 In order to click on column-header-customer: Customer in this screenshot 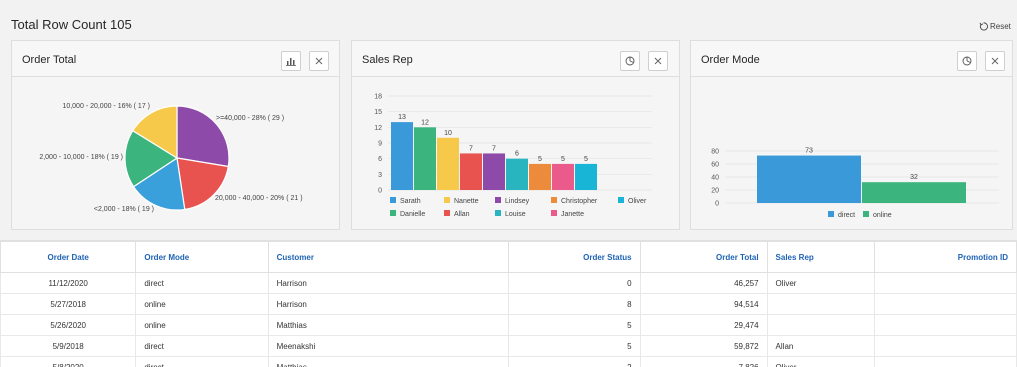, I will do `click(388, 257)`.